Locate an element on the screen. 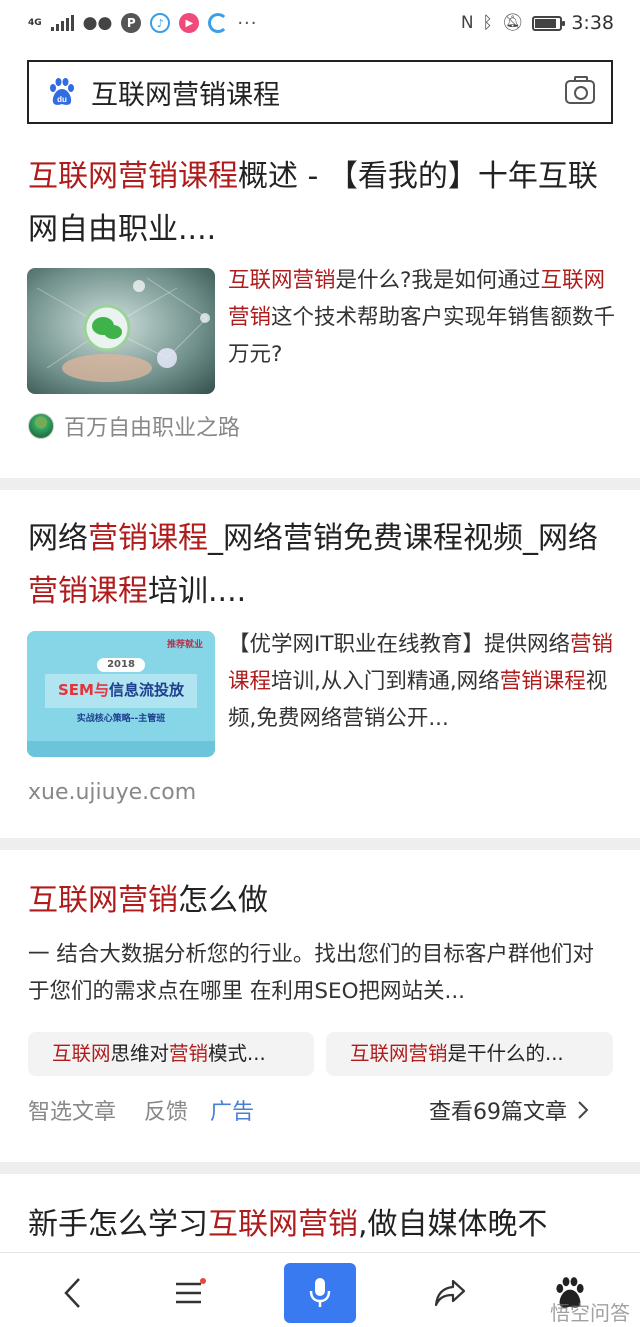 The width and height of the screenshot is (640, 1327). text-segment: 思维对 is located at coordinates (140, 1053).